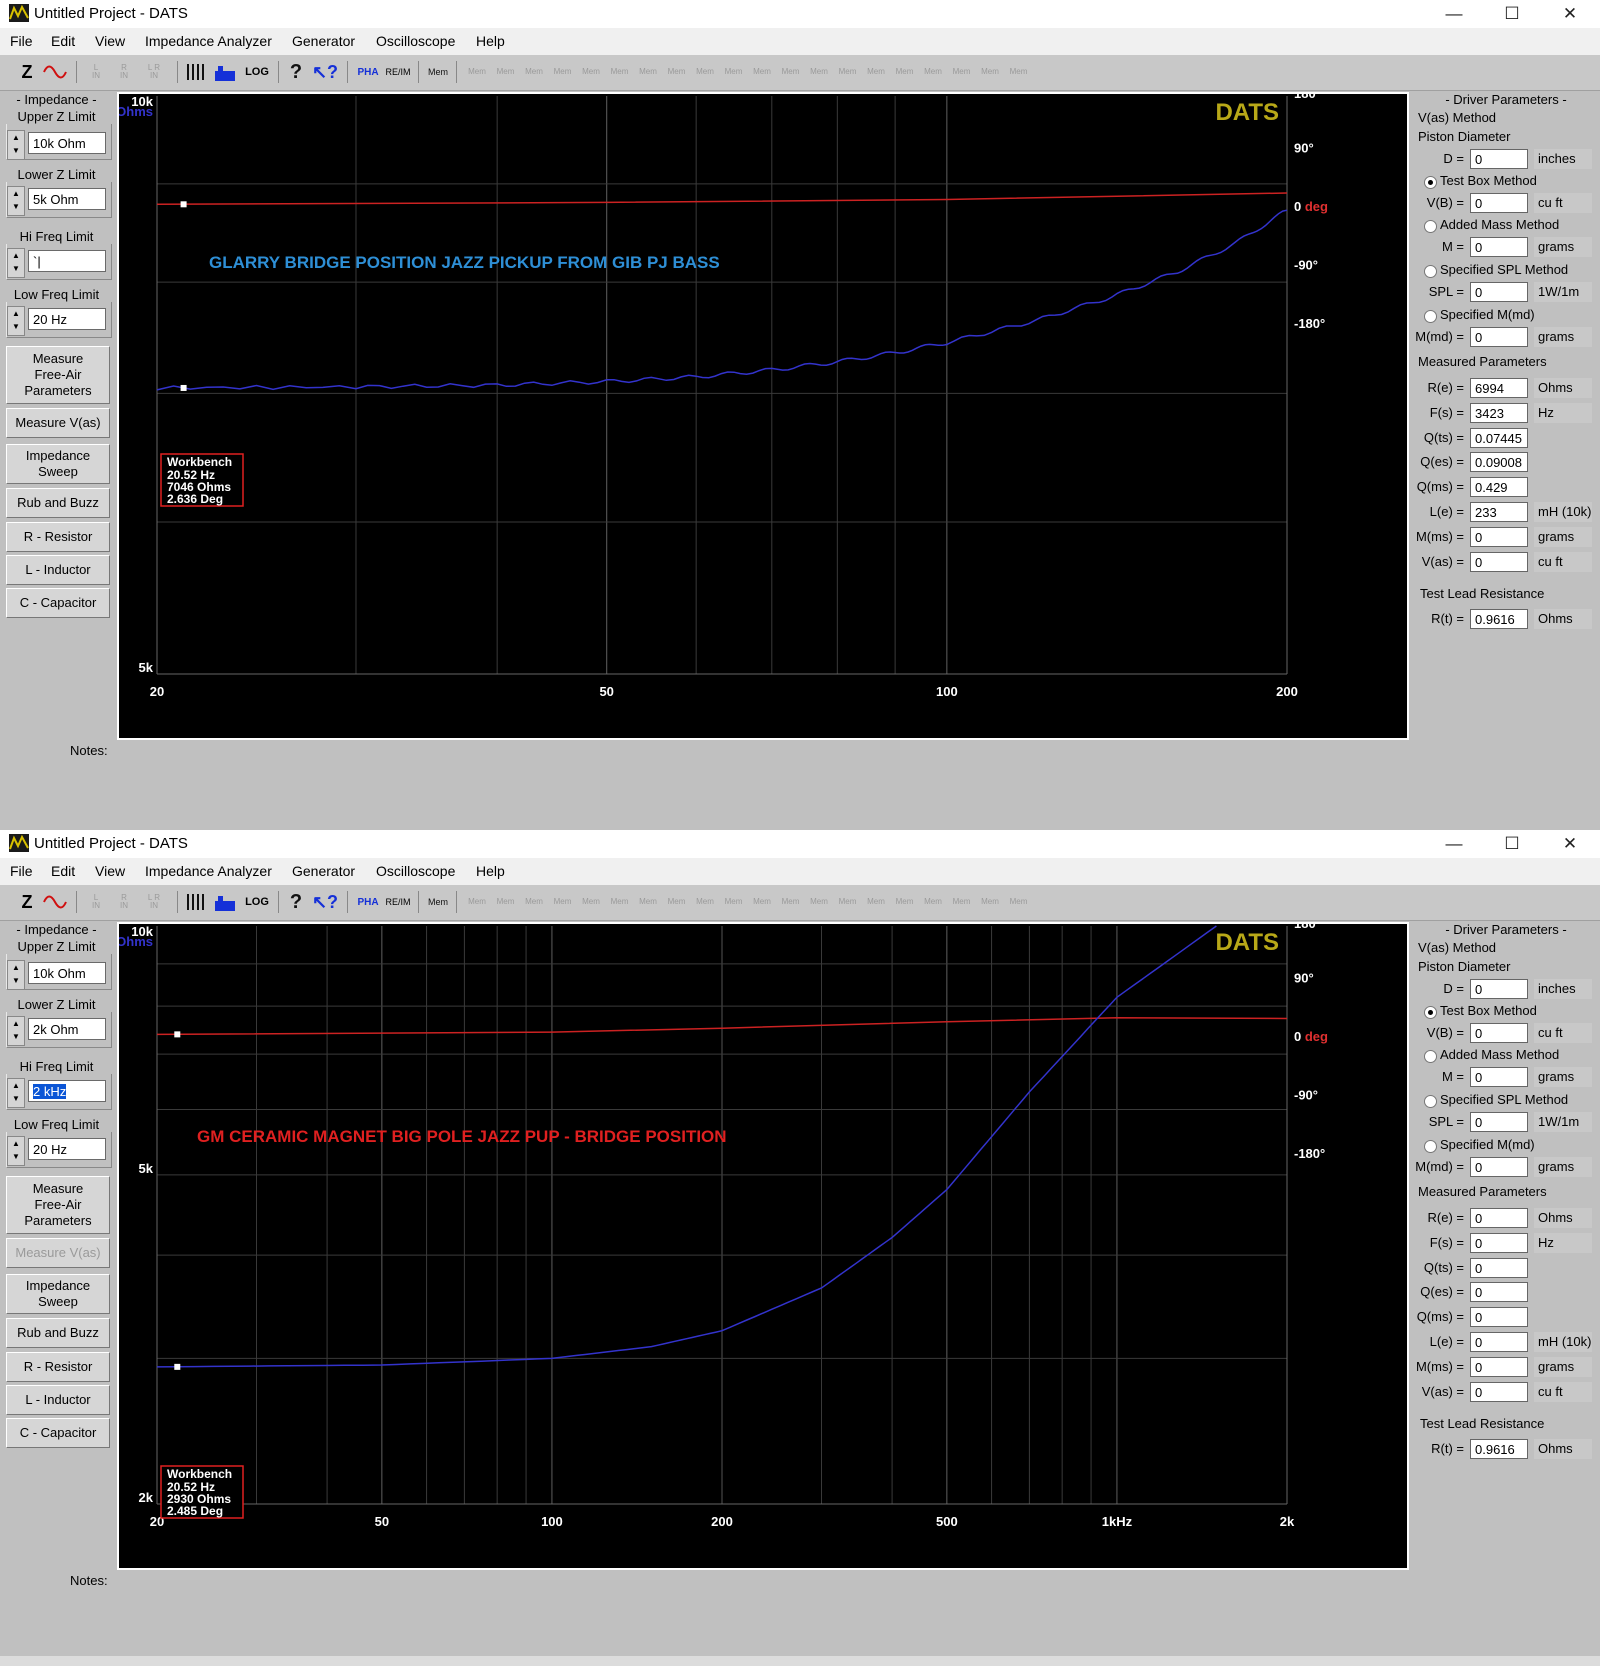  Describe the element at coordinates (848, 902) in the screenshot. I see `mem-slot-14-button: Mem` at that location.